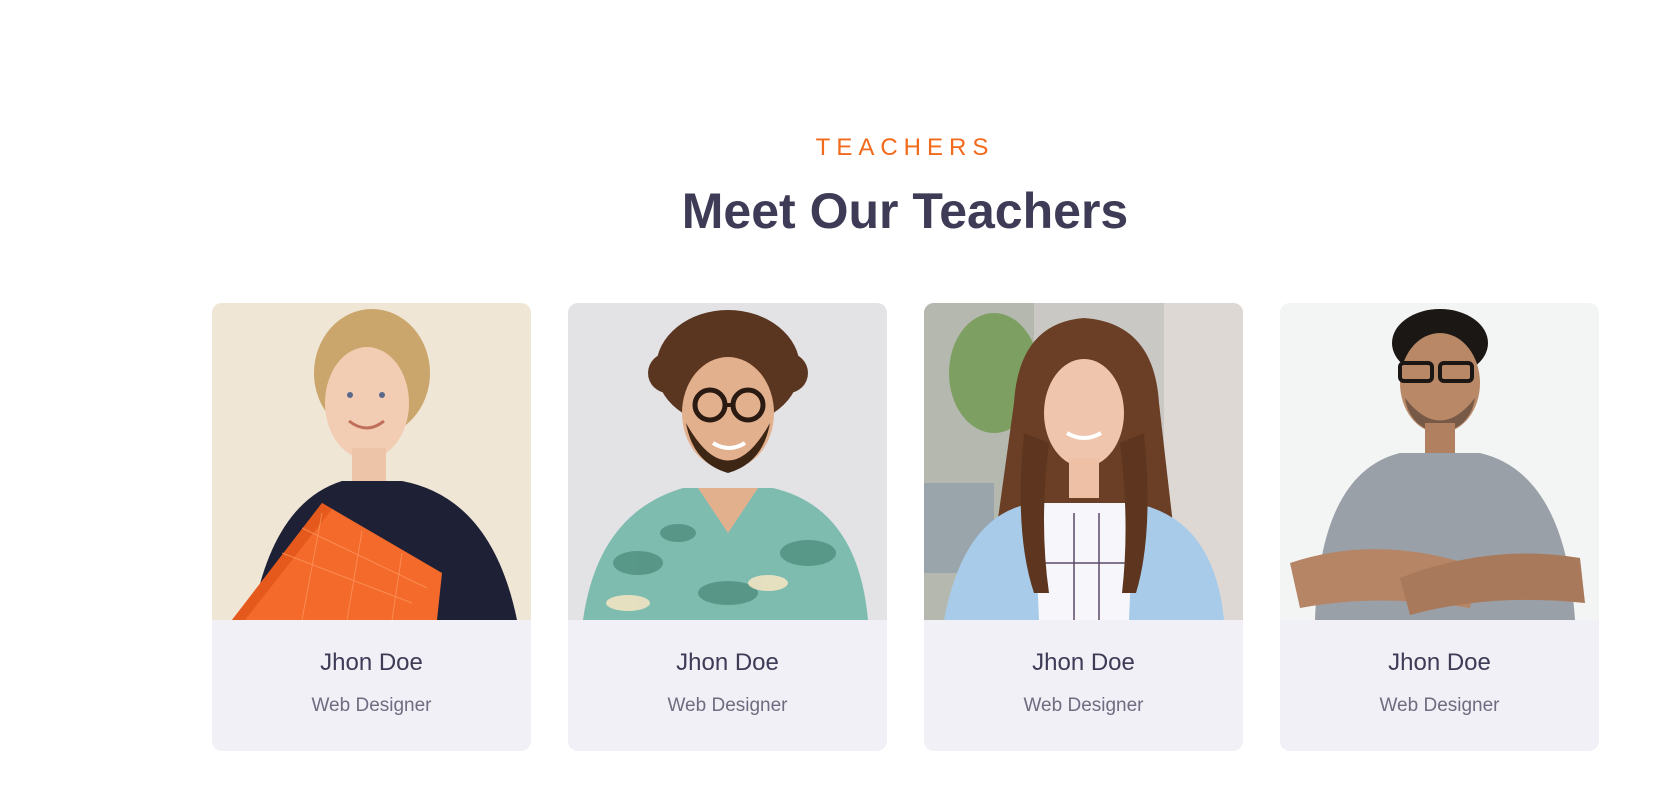 The width and height of the screenshot is (1673, 798). Describe the element at coordinates (905, 211) in the screenshot. I see `section-title: Meet Our Teachers` at that location.